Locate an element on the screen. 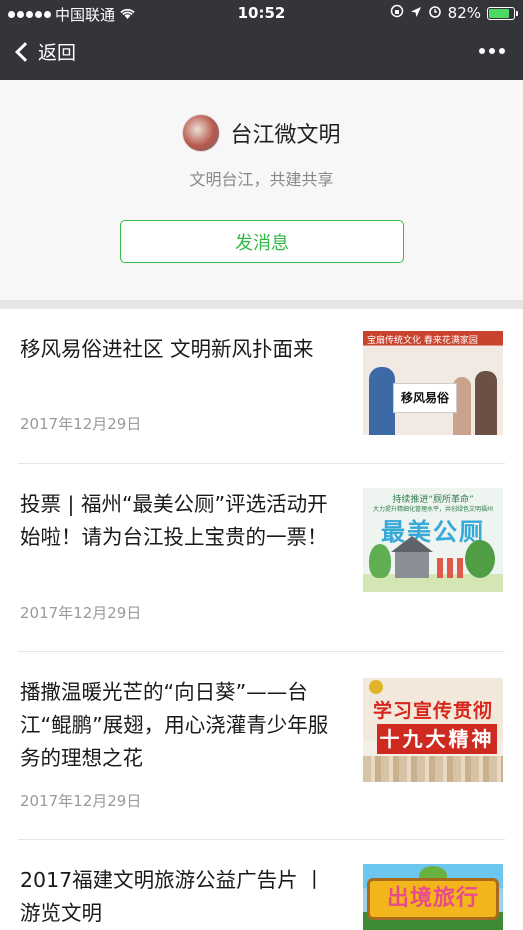  more-button is located at coordinates (492, 51).